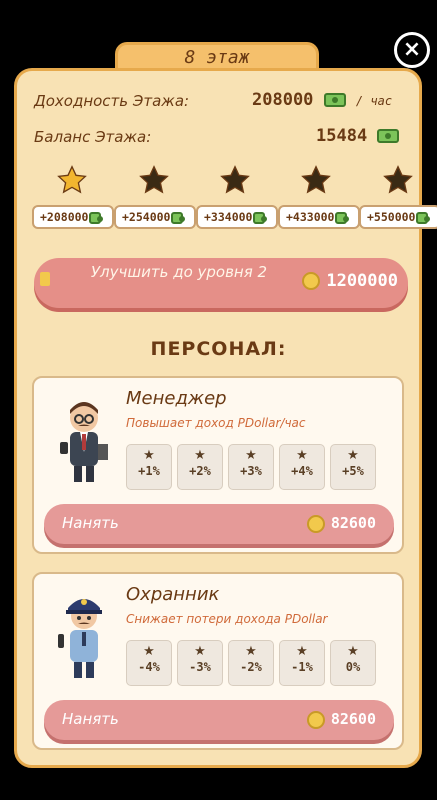  What do you see at coordinates (302, 667) in the screenshot?
I see `staff-level-value: -1%` at bounding box center [302, 667].